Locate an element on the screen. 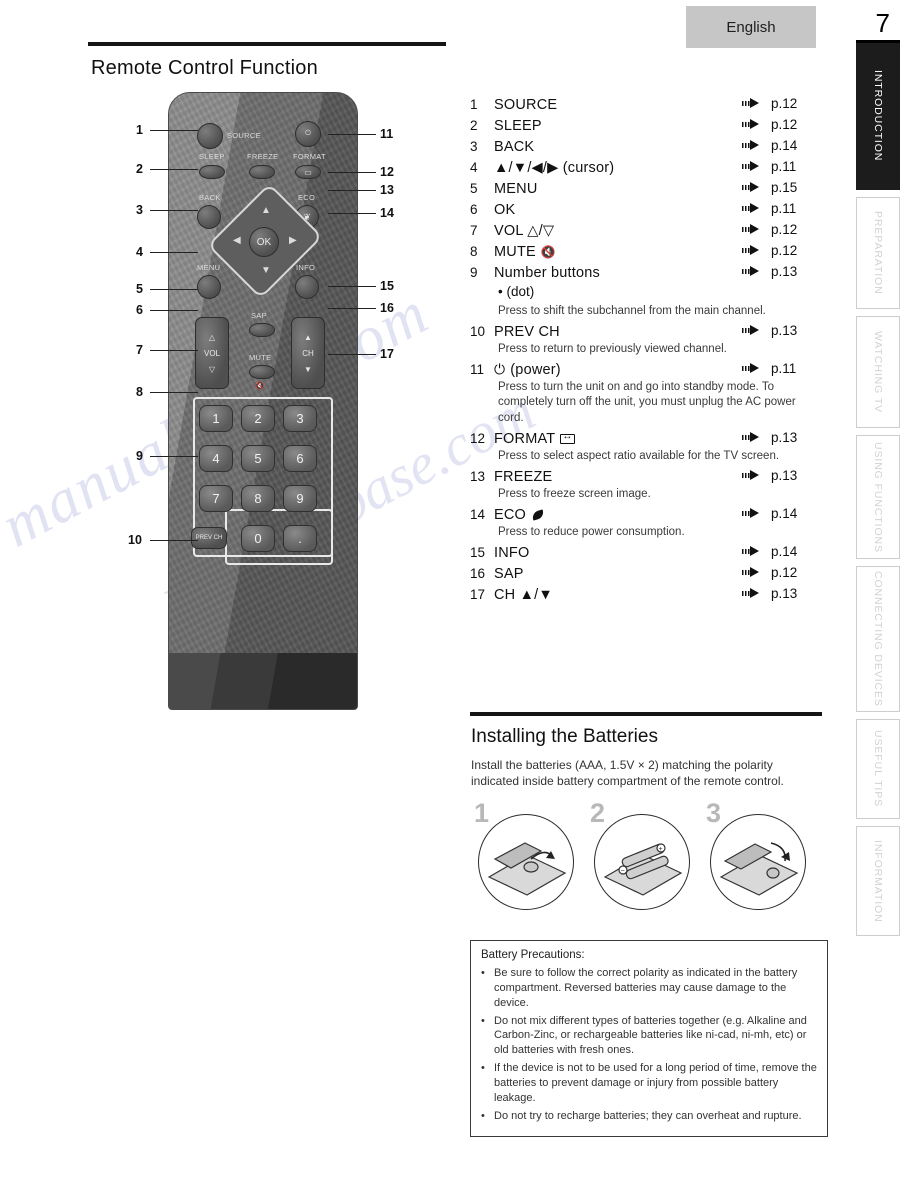  function-label-text: INFO is located at coordinates (512, 553).